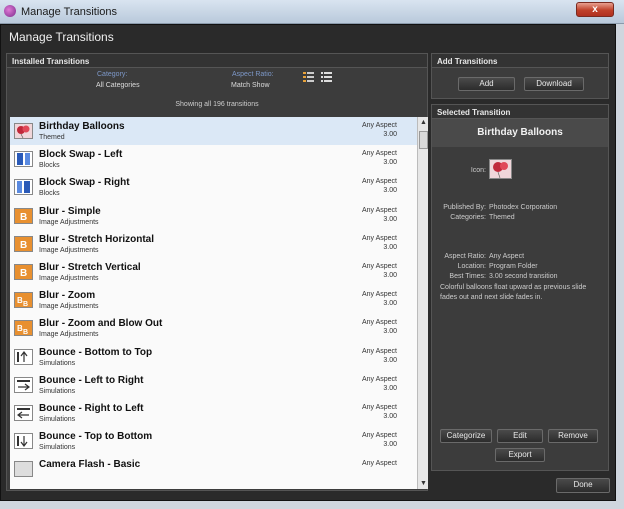 This screenshot has width=624, height=509. Describe the element at coordinates (250, 85) in the screenshot. I see `aspect-ratio-select: Match Show` at that location.